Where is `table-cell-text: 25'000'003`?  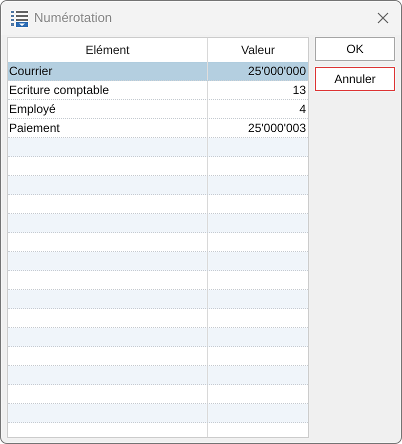
table-cell-text: 25'000'003 is located at coordinates (277, 128).